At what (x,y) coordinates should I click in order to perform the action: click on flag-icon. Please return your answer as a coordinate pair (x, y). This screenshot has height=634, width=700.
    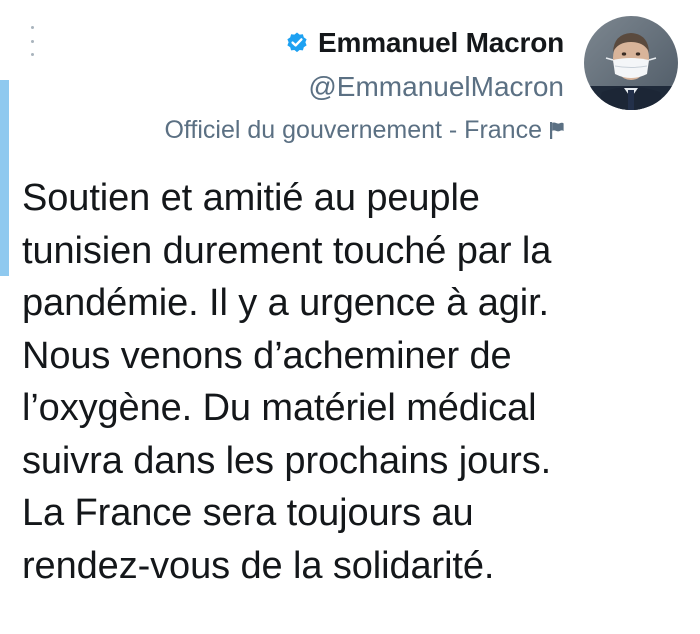
    Looking at the image, I should click on (557, 130).